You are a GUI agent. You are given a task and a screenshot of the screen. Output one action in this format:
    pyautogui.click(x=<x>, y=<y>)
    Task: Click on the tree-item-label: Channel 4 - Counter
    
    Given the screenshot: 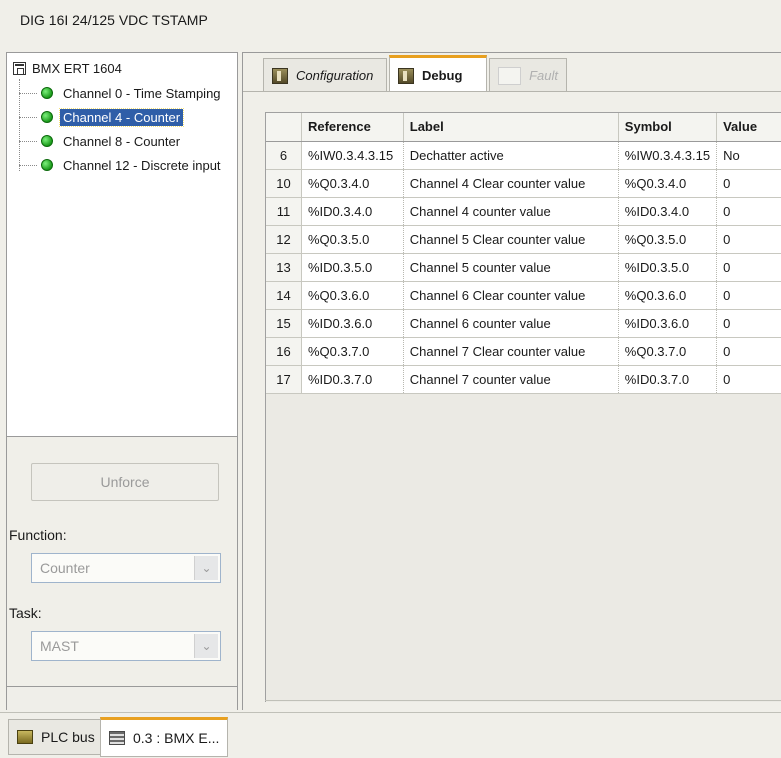 What is the action you would take?
    pyautogui.click(x=121, y=117)
    